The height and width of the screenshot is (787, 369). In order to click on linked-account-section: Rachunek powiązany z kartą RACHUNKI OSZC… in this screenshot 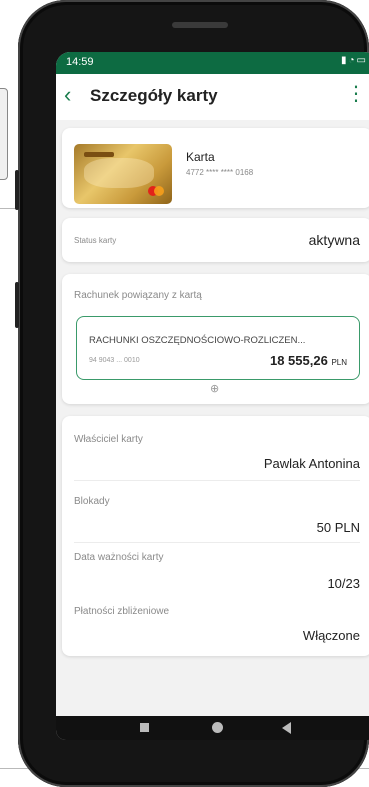, I will do `click(215, 339)`.